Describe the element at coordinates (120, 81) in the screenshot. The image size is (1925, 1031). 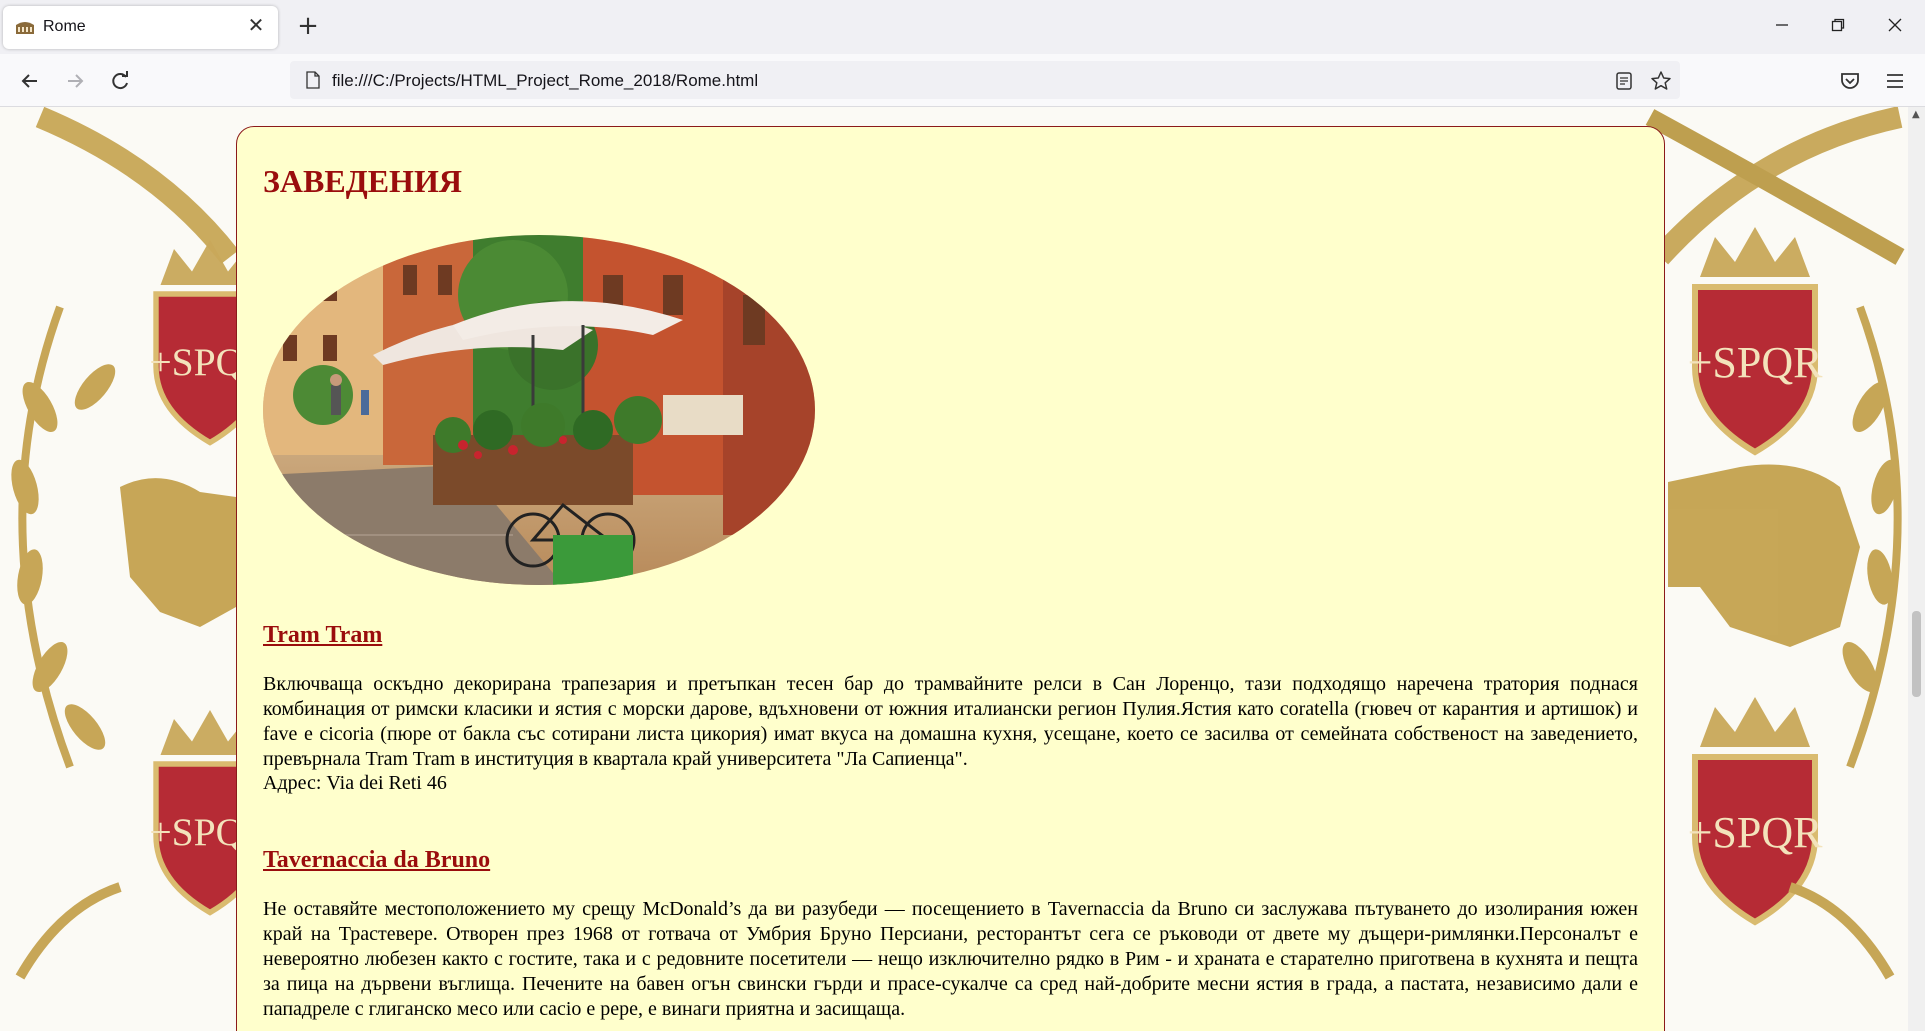
I see `reload-icon` at that location.